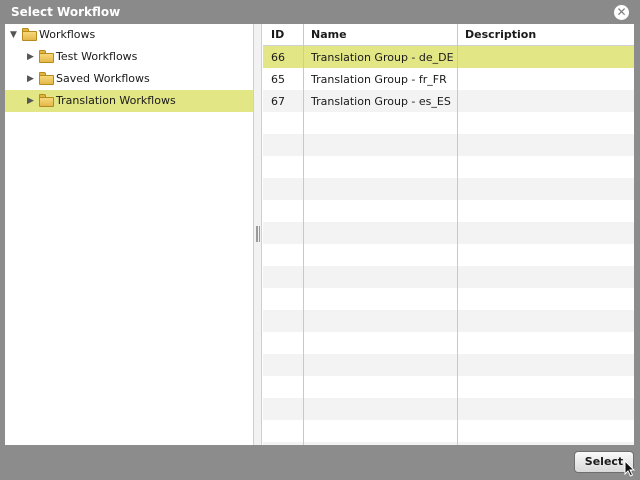 The height and width of the screenshot is (480, 640). I want to click on tree-item-saved-workflows: ▶ Saved Workflows, so click(129, 79).